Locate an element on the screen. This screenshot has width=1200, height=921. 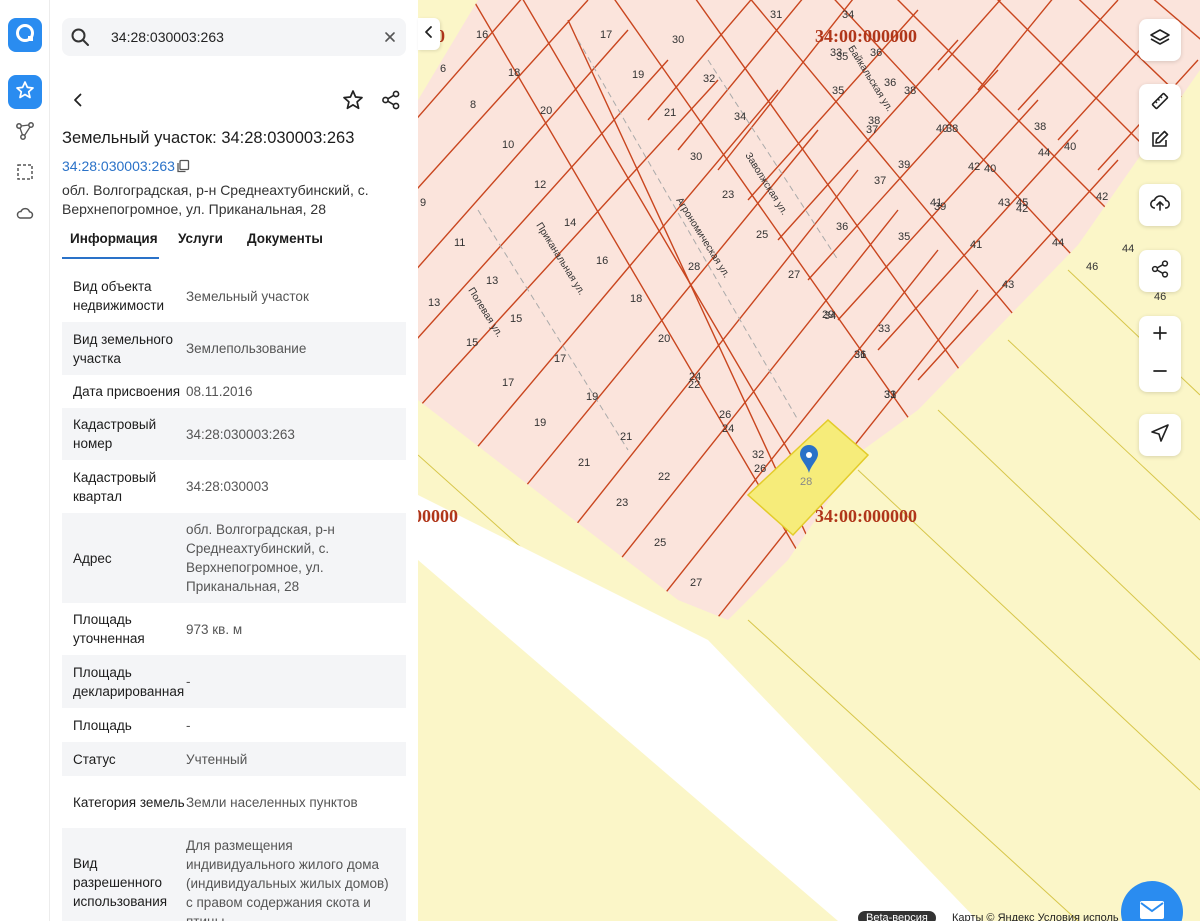
parcel-number: 40 is located at coordinates (1070, 147).